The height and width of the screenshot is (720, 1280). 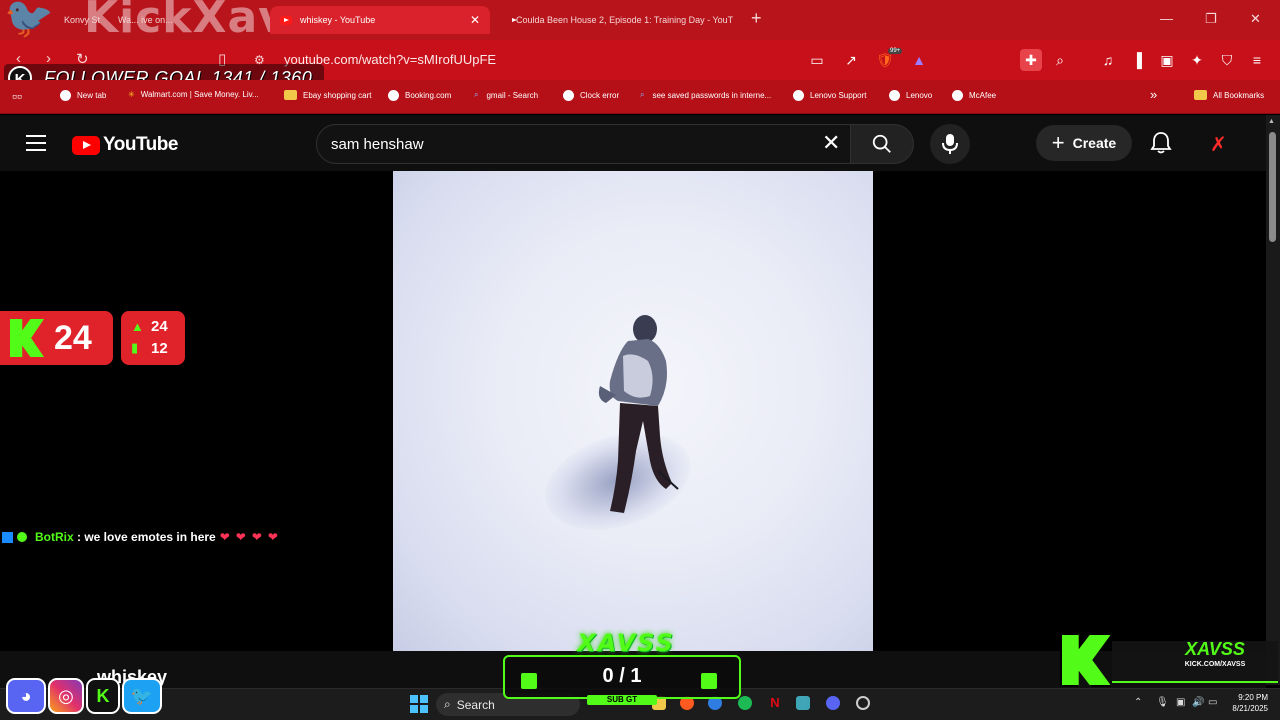 I want to click on viewer-count: 24, so click(x=73, y=337).